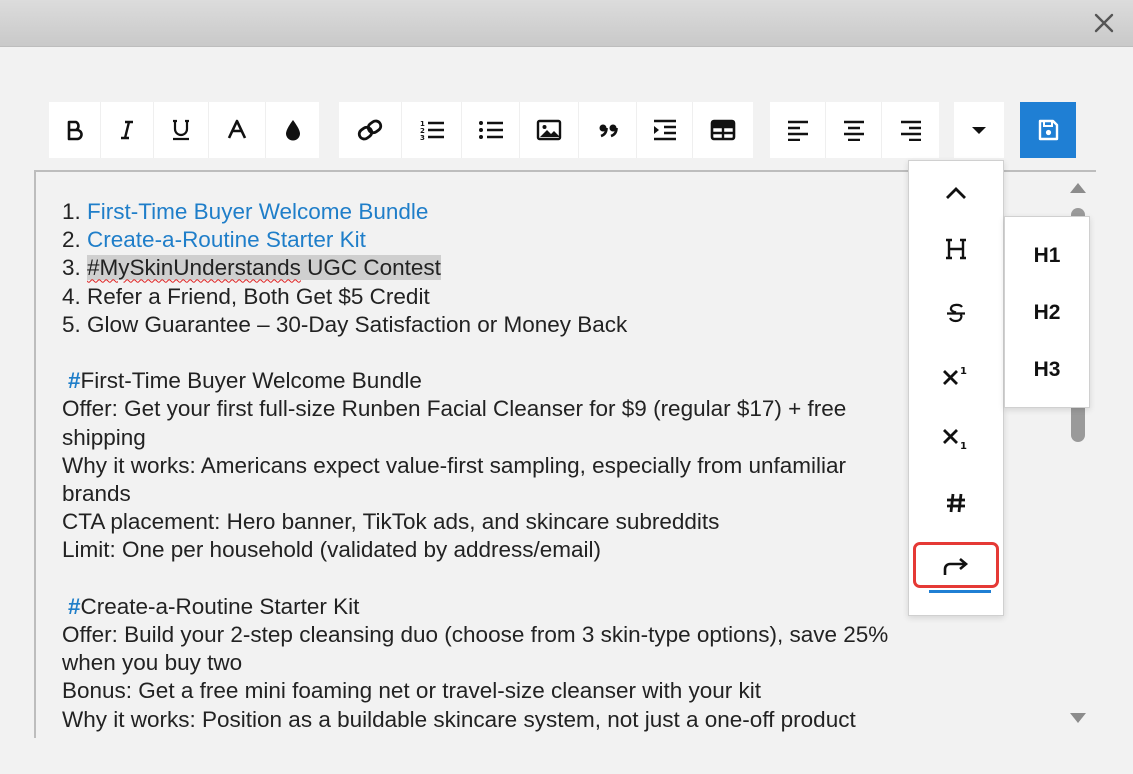 This screenshot has height=774, width=1133. What do you see at coordinates (562, 663) in the screenshot?
I see `paragraph-line: when you buy two` at bounding box center [562, 663].